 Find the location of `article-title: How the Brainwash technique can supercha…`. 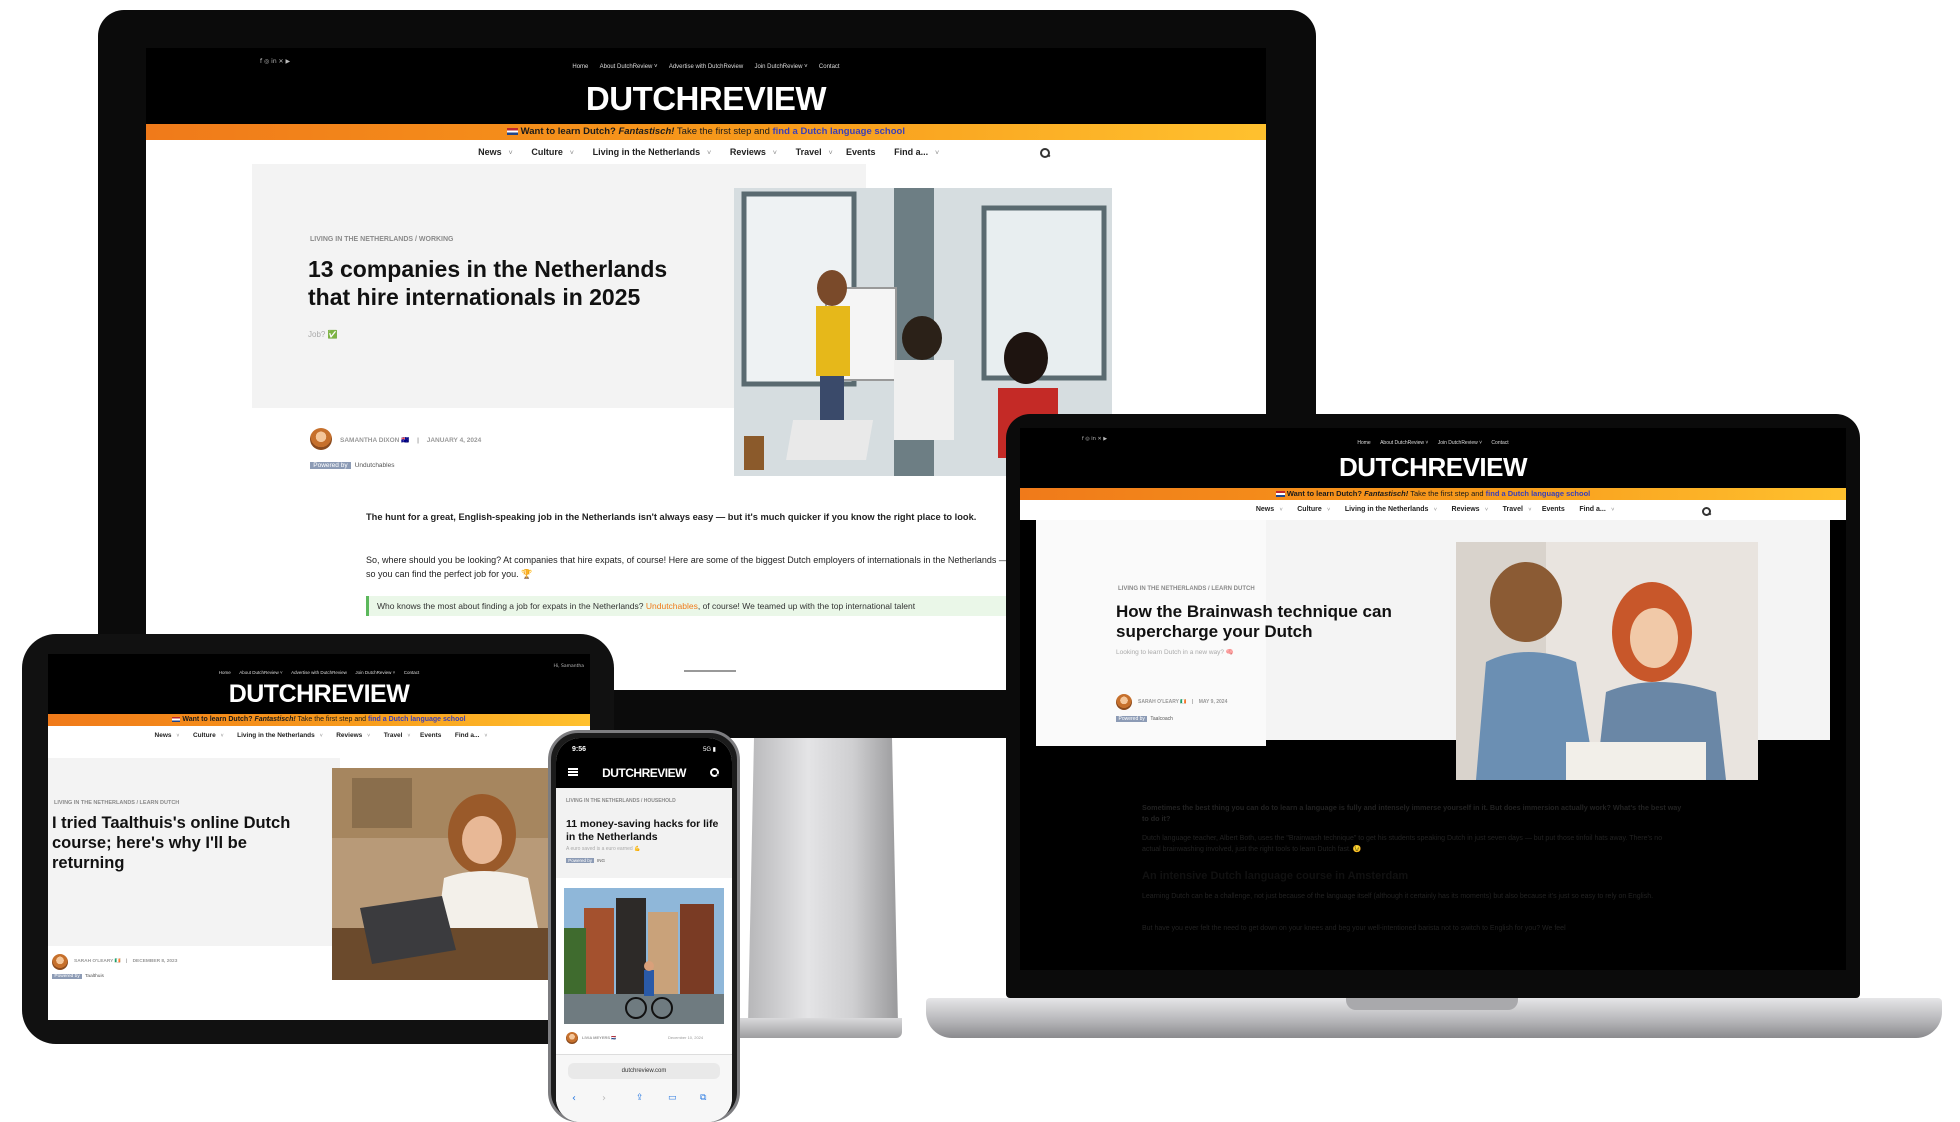

article-title: How the Brainwash technique can supercha… is located at coordinates (1254, 622).